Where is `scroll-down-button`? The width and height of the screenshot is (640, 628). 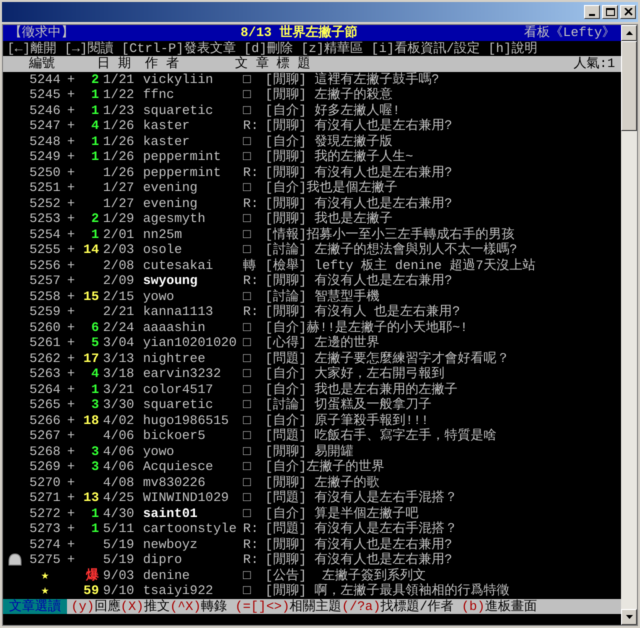 scroll-down-button is located at coordinates (629, 617).